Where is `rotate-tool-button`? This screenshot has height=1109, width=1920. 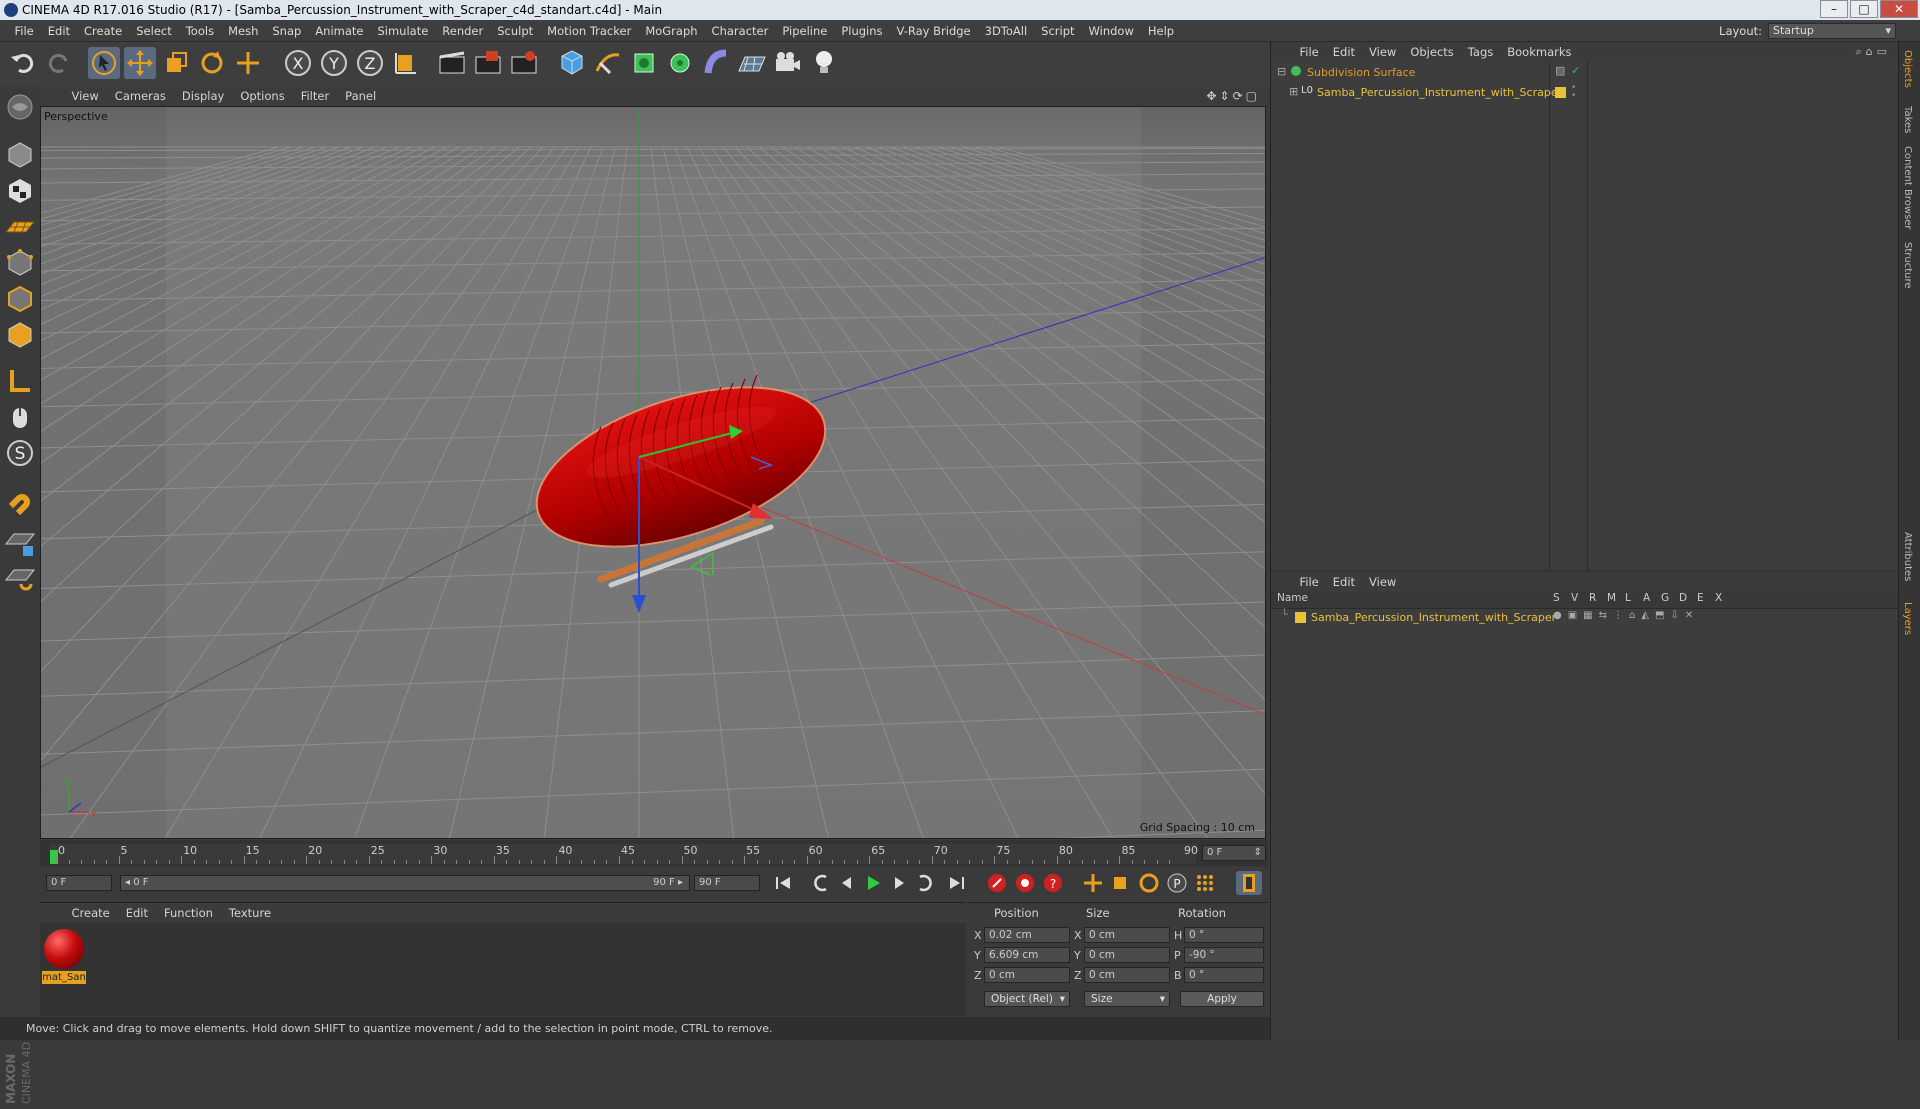 rotate-tool-button is located at coordinates (212, 63).